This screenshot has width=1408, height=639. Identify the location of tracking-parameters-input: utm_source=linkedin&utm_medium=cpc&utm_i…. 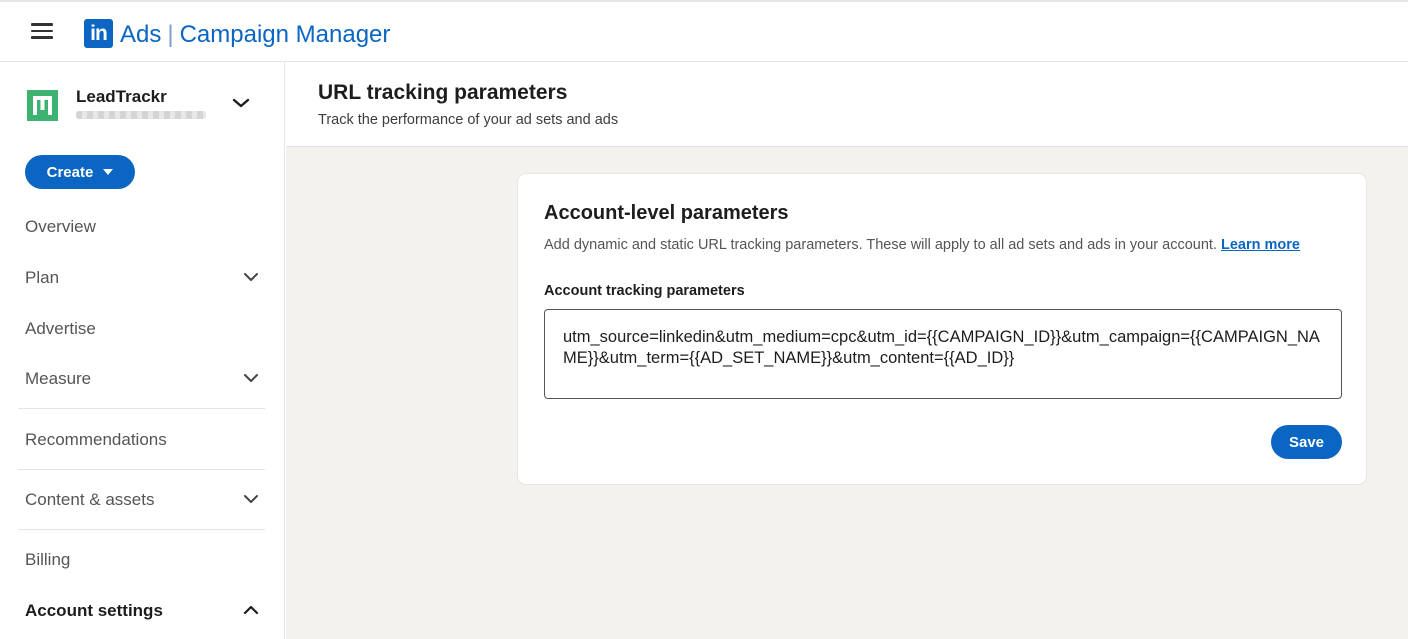
(943, 354).